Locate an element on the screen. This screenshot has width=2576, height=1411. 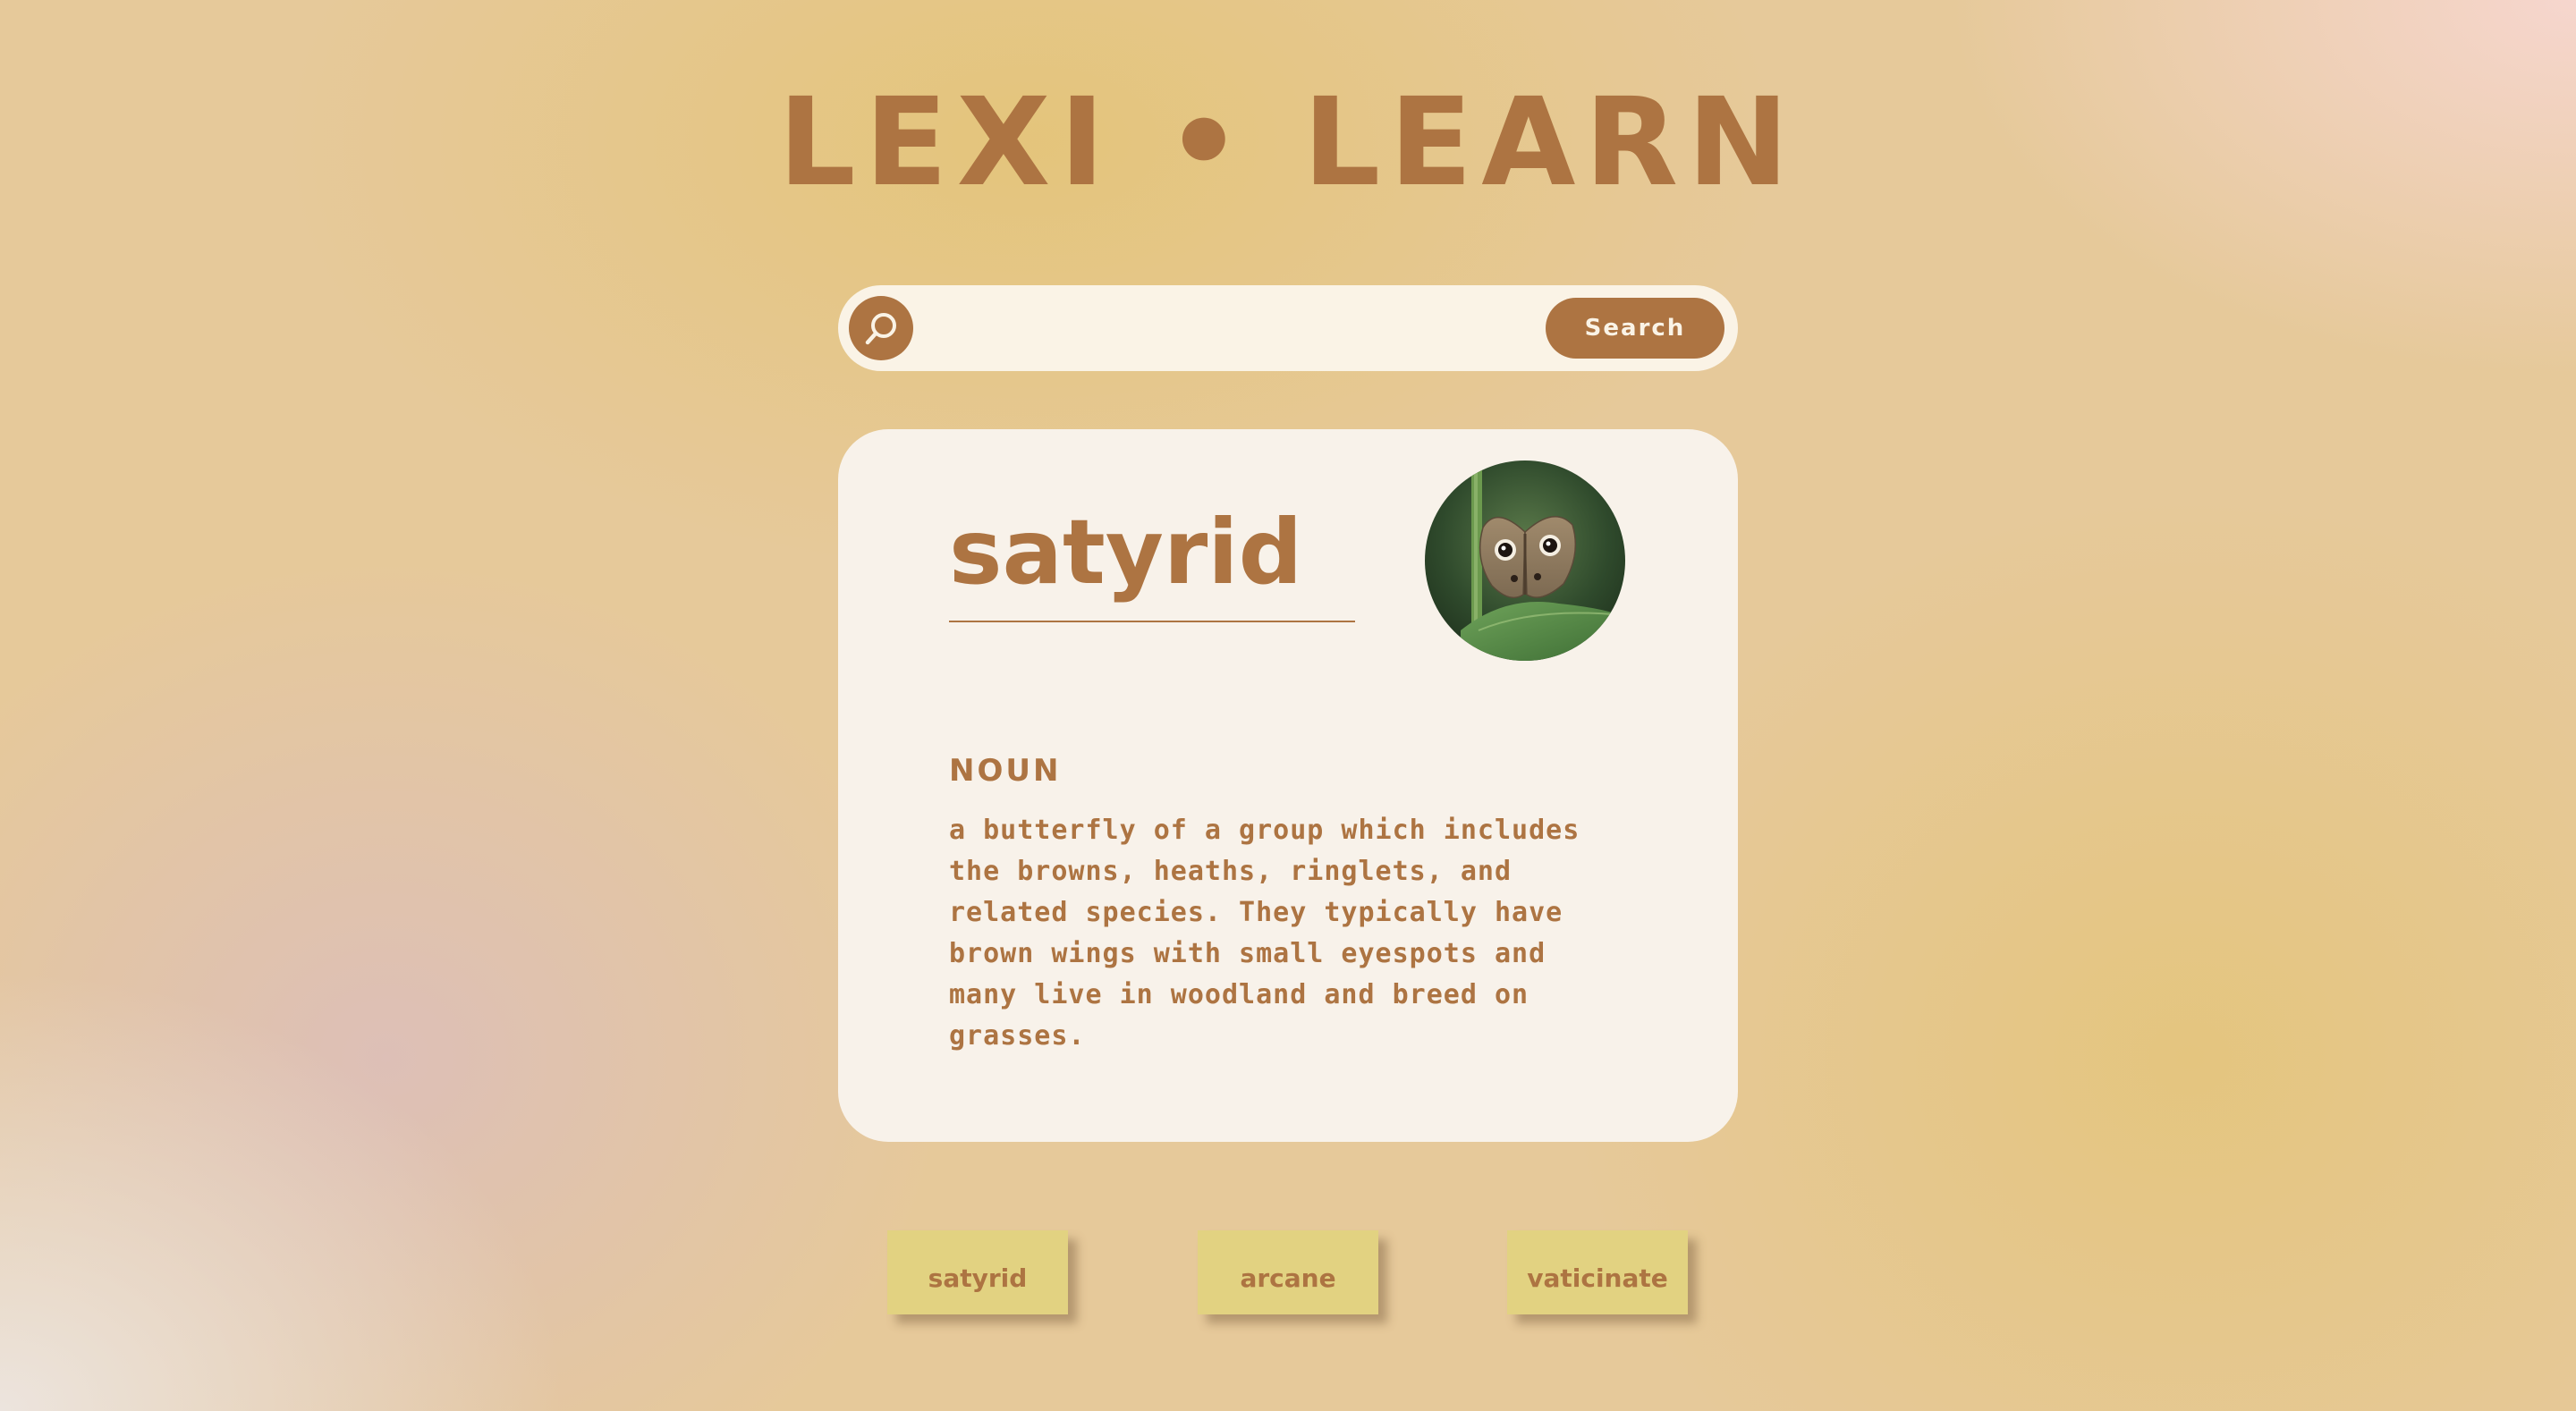
history-chip-vaticinate: vaticinate is located at coordinates (1597, 1272).